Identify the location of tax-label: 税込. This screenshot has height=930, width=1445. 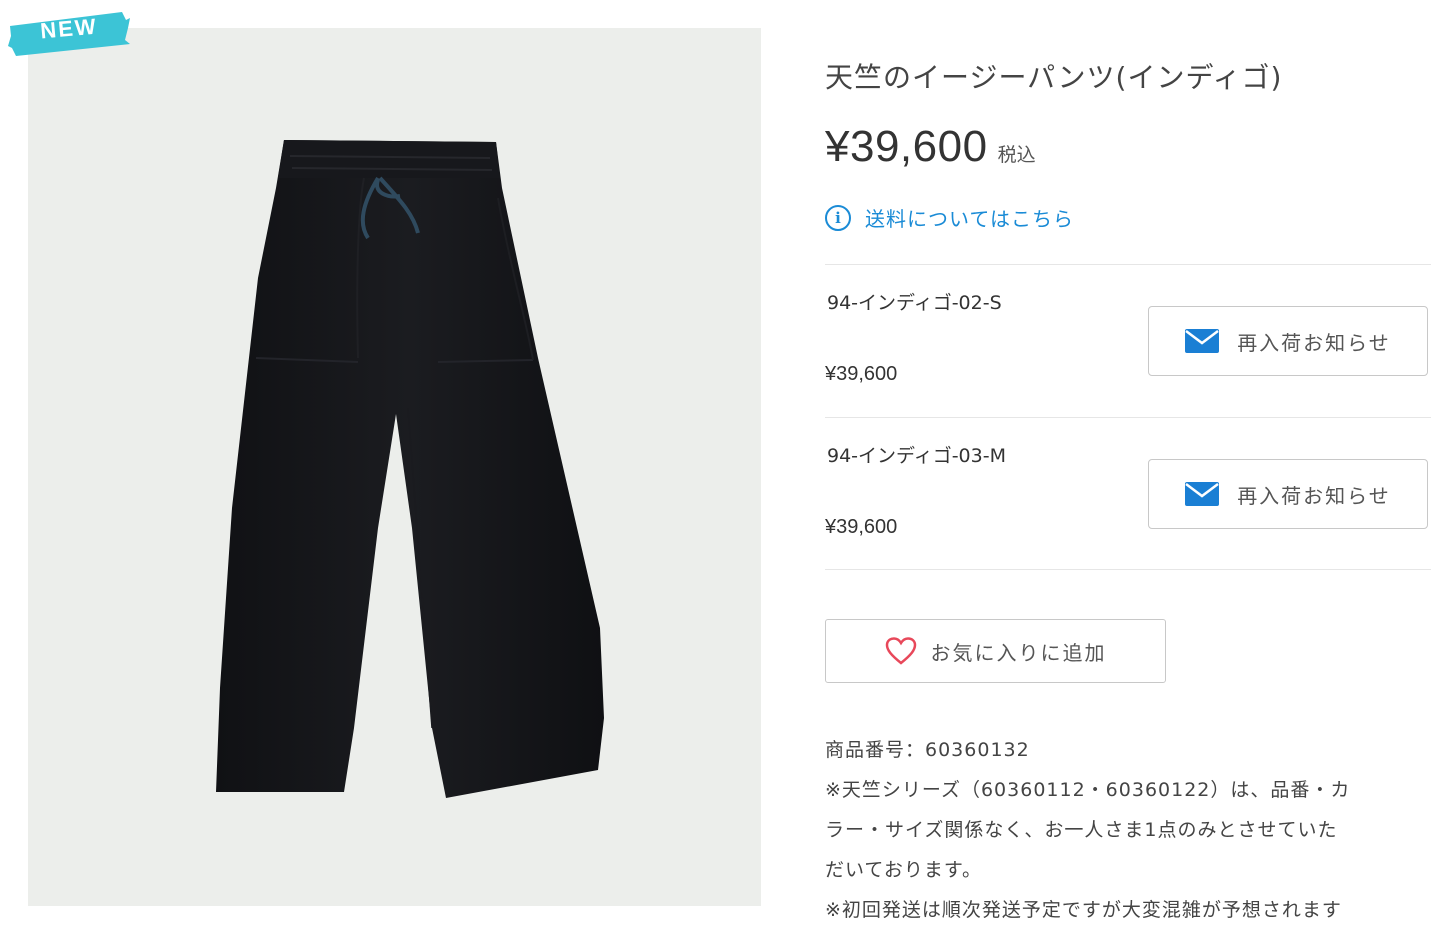
(1016, 155).